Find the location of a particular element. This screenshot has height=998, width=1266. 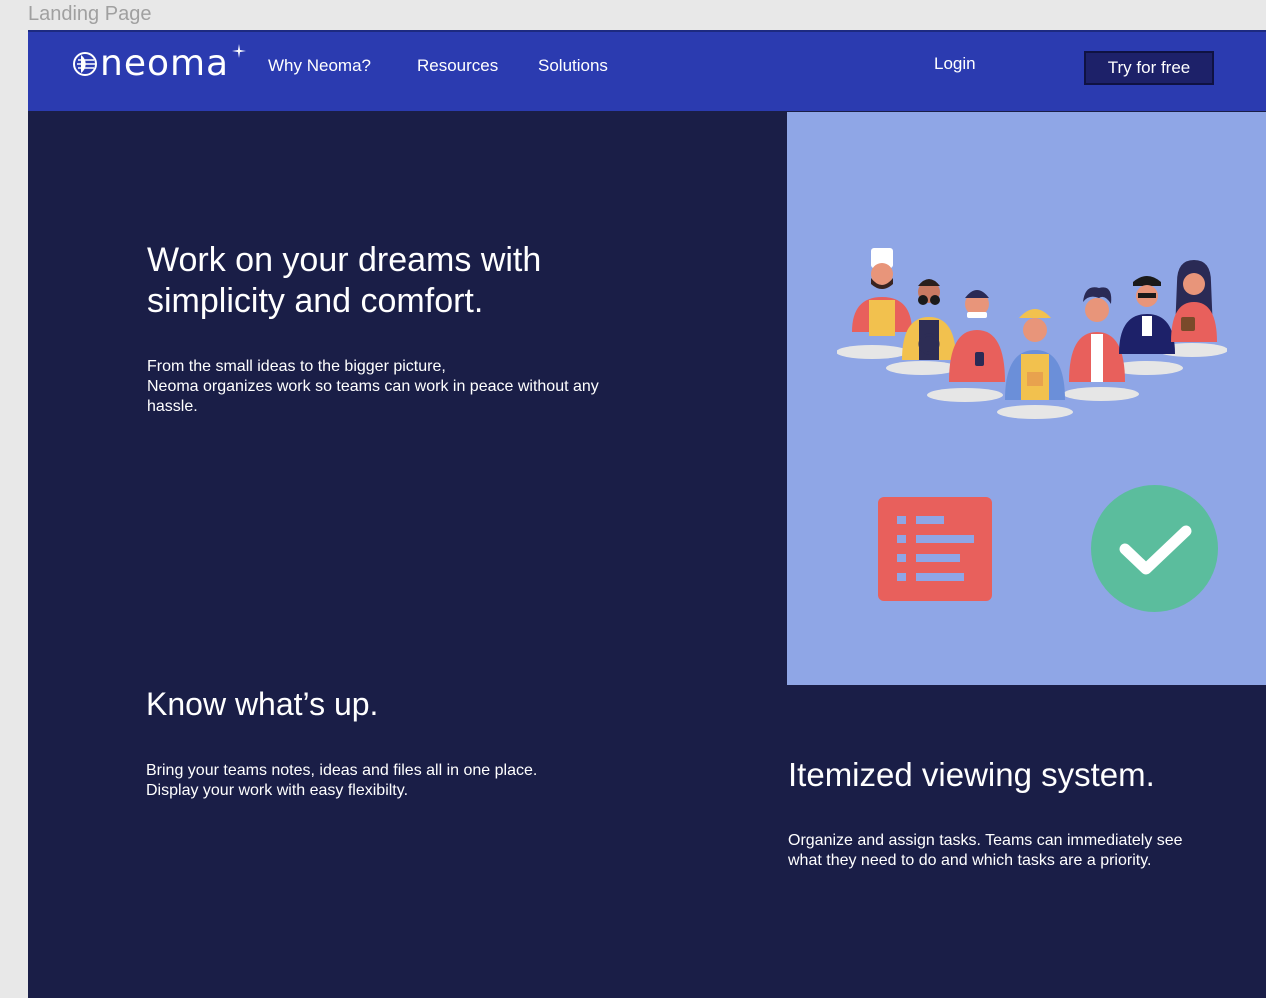

nav-link-solutions: Solutions is located at coordinates (573, 66).